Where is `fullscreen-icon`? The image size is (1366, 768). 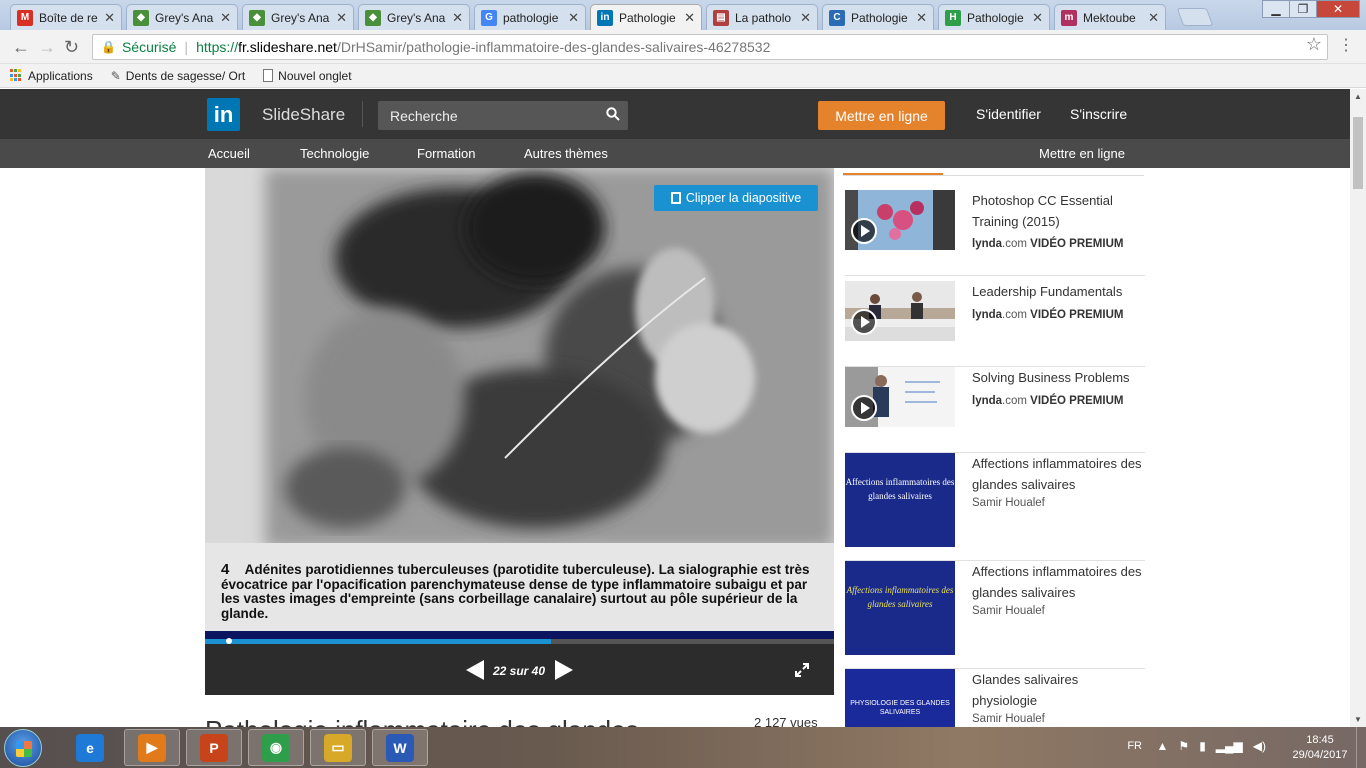 fullscreen-icon is located at coordinates (802, 670).